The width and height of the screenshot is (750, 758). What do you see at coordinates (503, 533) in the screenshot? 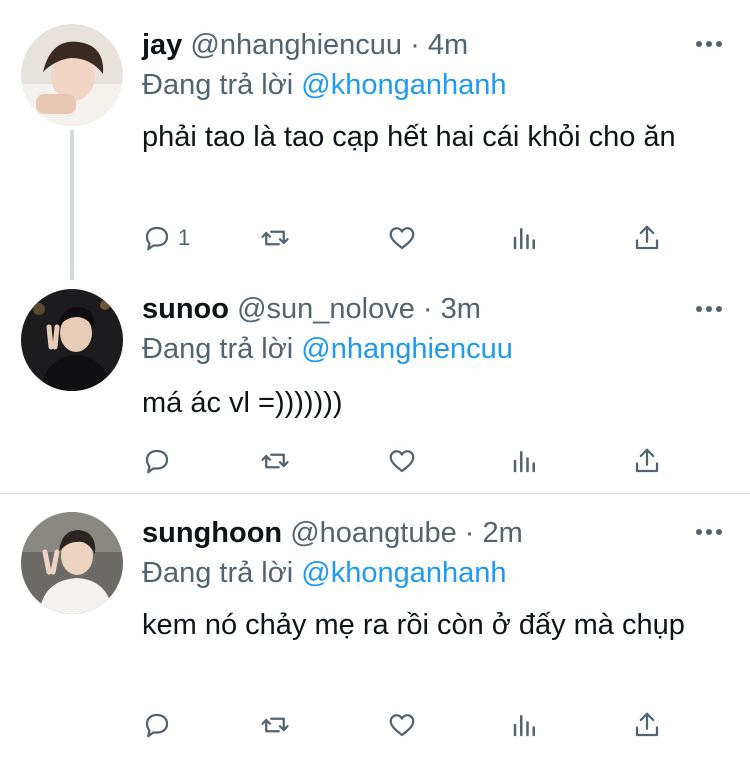
I see `timestamp: 2m` at bounding box center [503, 533].